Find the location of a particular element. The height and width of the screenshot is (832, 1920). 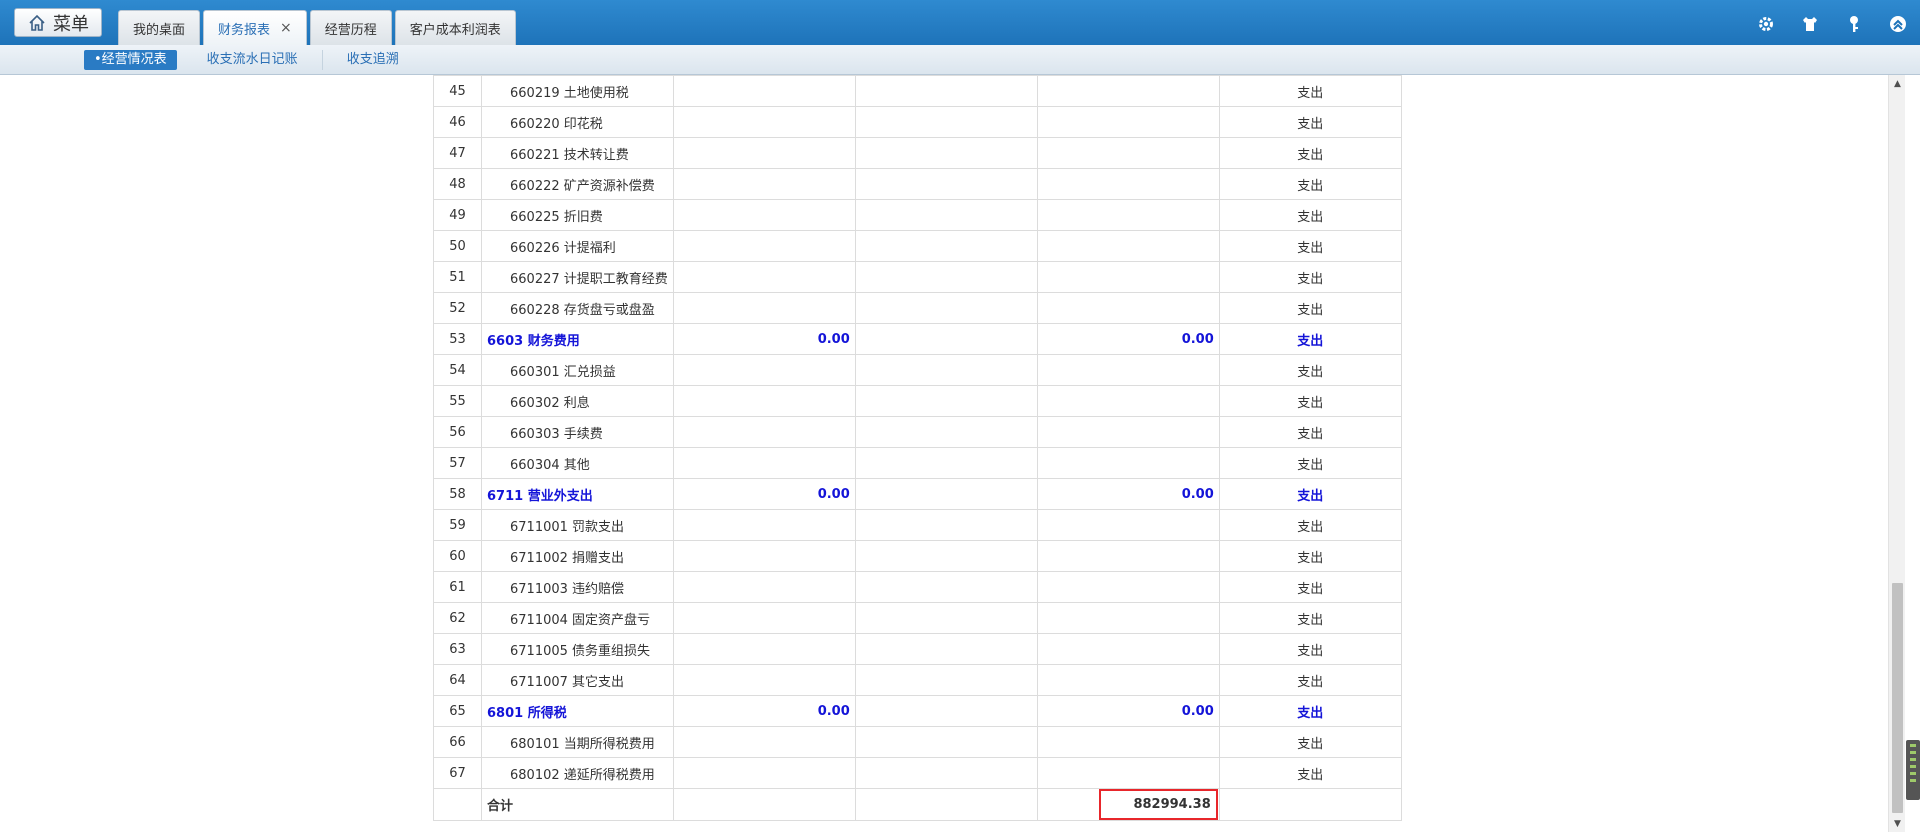

cell-name: 660225 折旧费 is located at coordinates (577, 215).